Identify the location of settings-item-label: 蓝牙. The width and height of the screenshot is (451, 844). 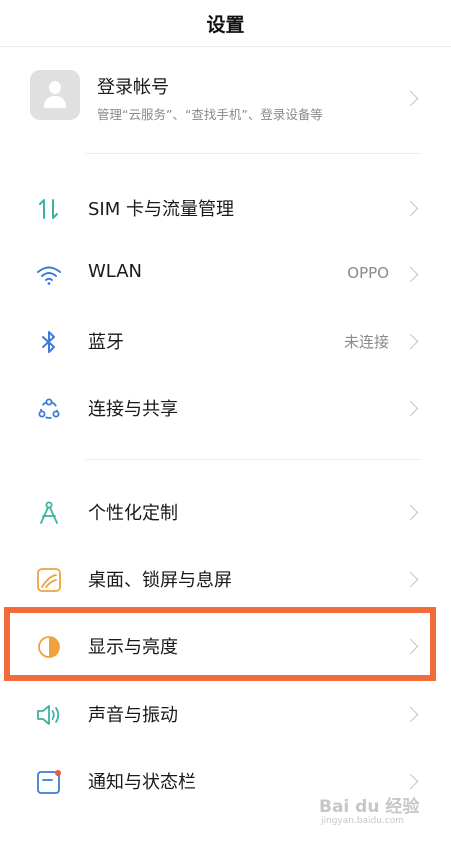
(106, 342).